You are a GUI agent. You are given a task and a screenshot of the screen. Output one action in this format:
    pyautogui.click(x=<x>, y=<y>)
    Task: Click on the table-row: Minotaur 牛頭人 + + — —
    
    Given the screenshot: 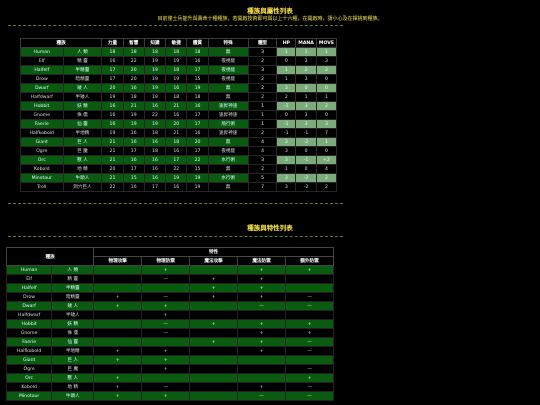 What is the action you would take?
    pyautogui.click(x=169, y=396)
    